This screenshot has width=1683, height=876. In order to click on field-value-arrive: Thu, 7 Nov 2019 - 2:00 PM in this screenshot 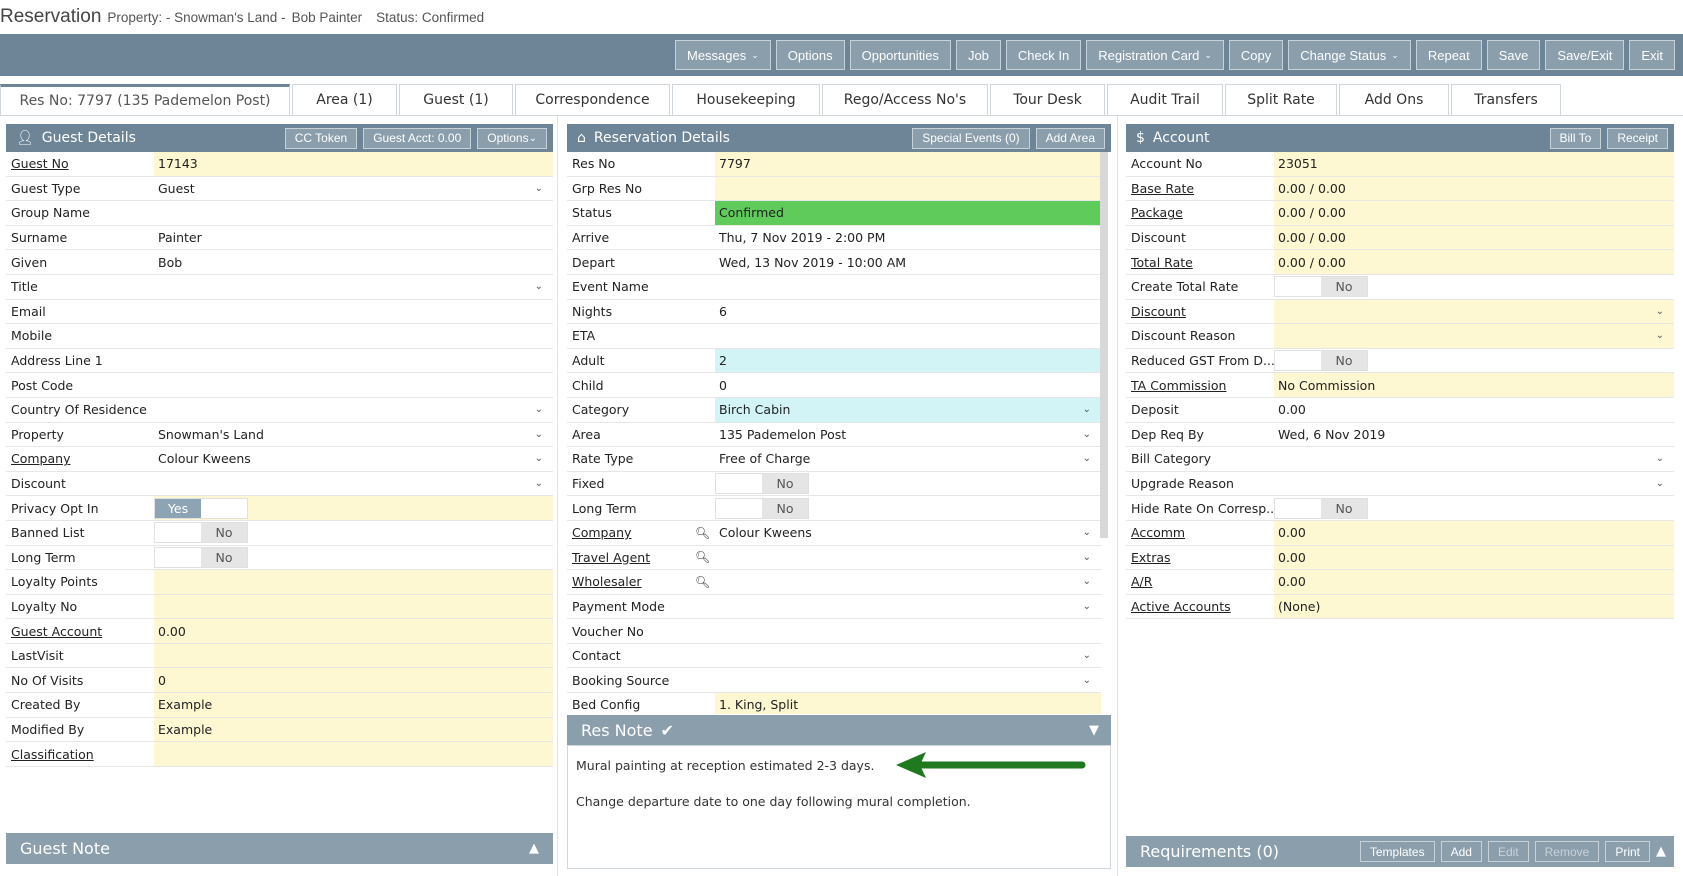, I will do `click(908, 238)`.